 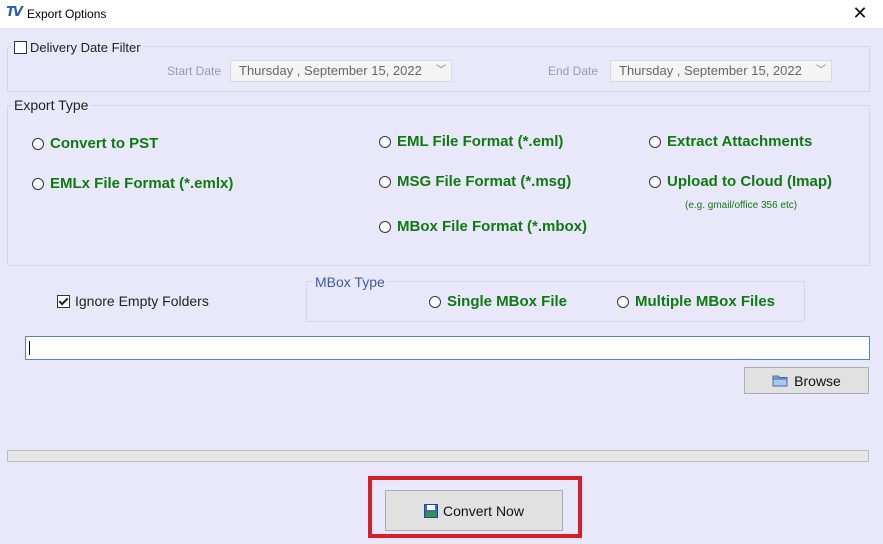 I want to click on radio-label: Single MBox File, so click(x=507, y=301).